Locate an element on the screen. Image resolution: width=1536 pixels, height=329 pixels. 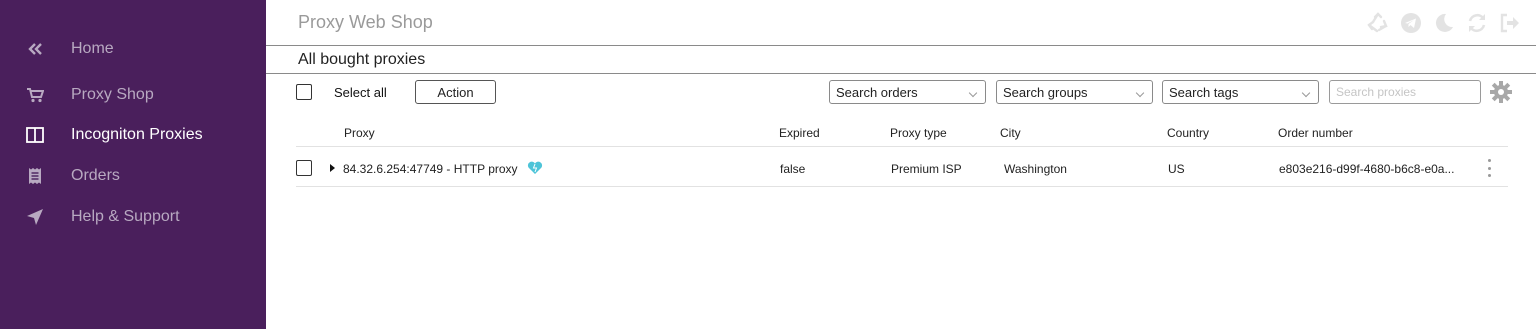
search-groups-dropdown: Search groups is located at coordinates (1074, 92).